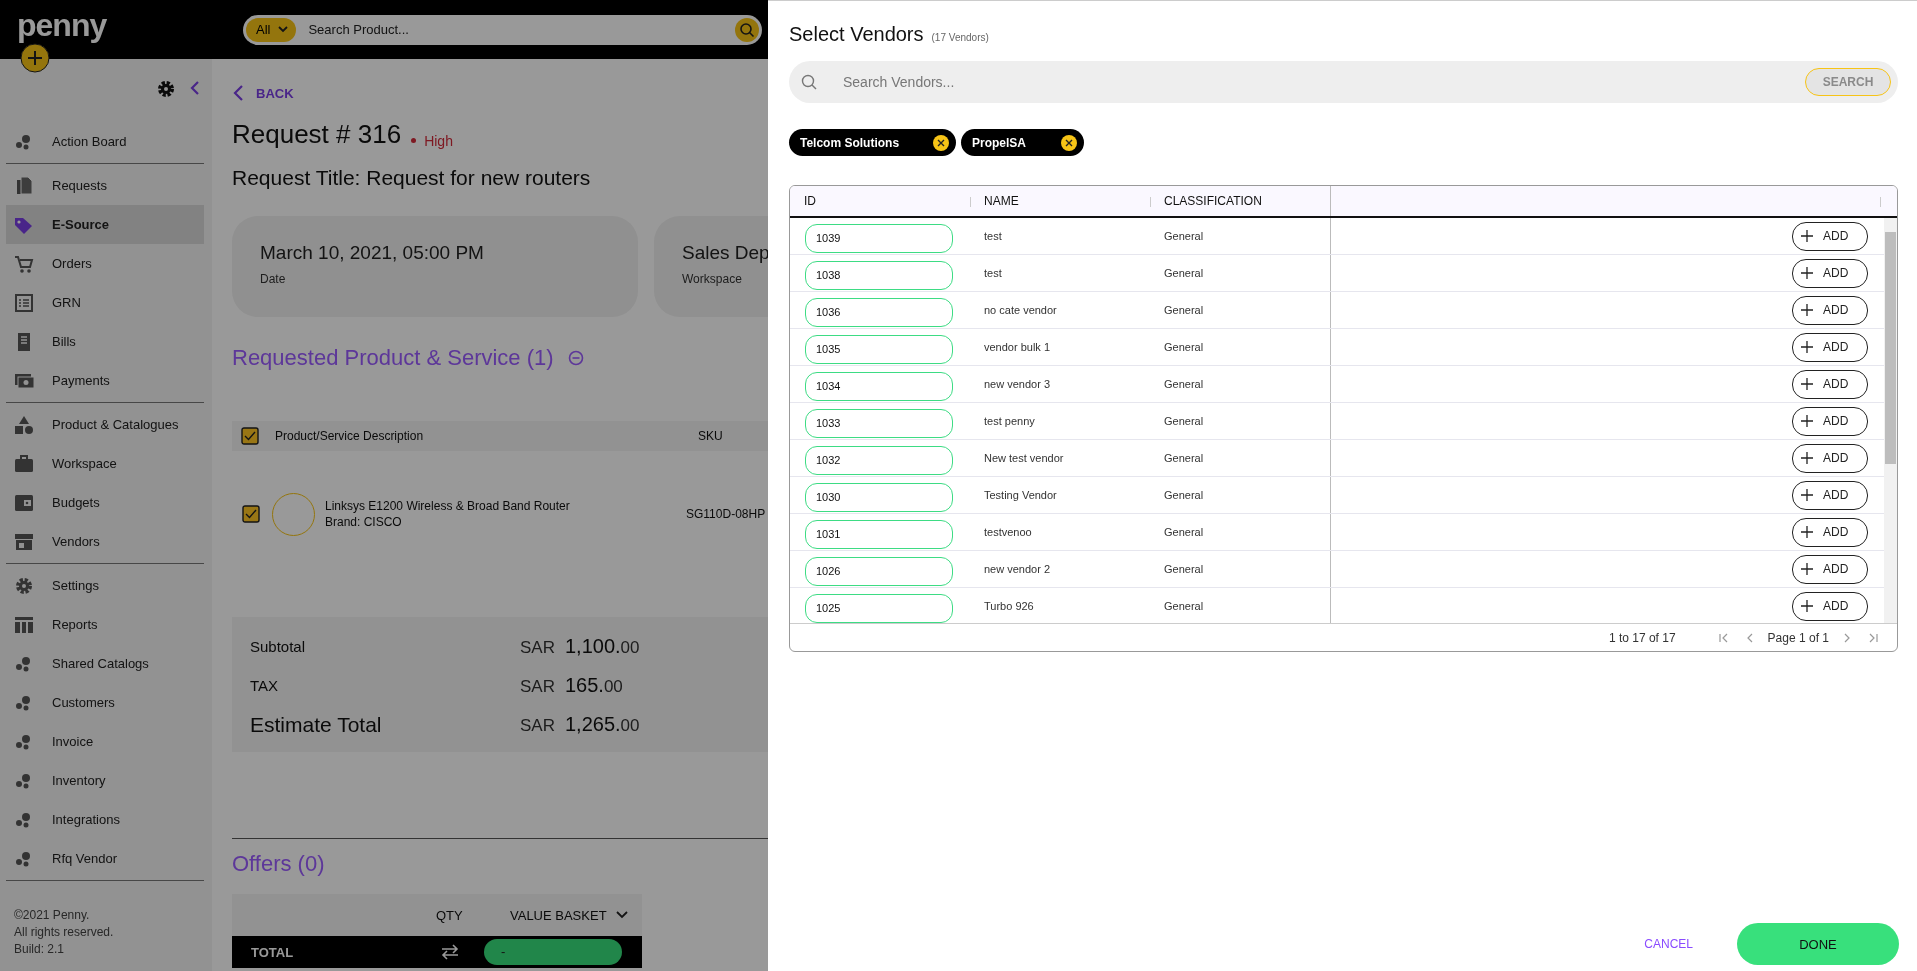 This screenshot has height=971, width=1917. What do you see at coordinates (879, 571) in the screenshot?
I see `id-tag: 1026` at bounding box center [879, 571].